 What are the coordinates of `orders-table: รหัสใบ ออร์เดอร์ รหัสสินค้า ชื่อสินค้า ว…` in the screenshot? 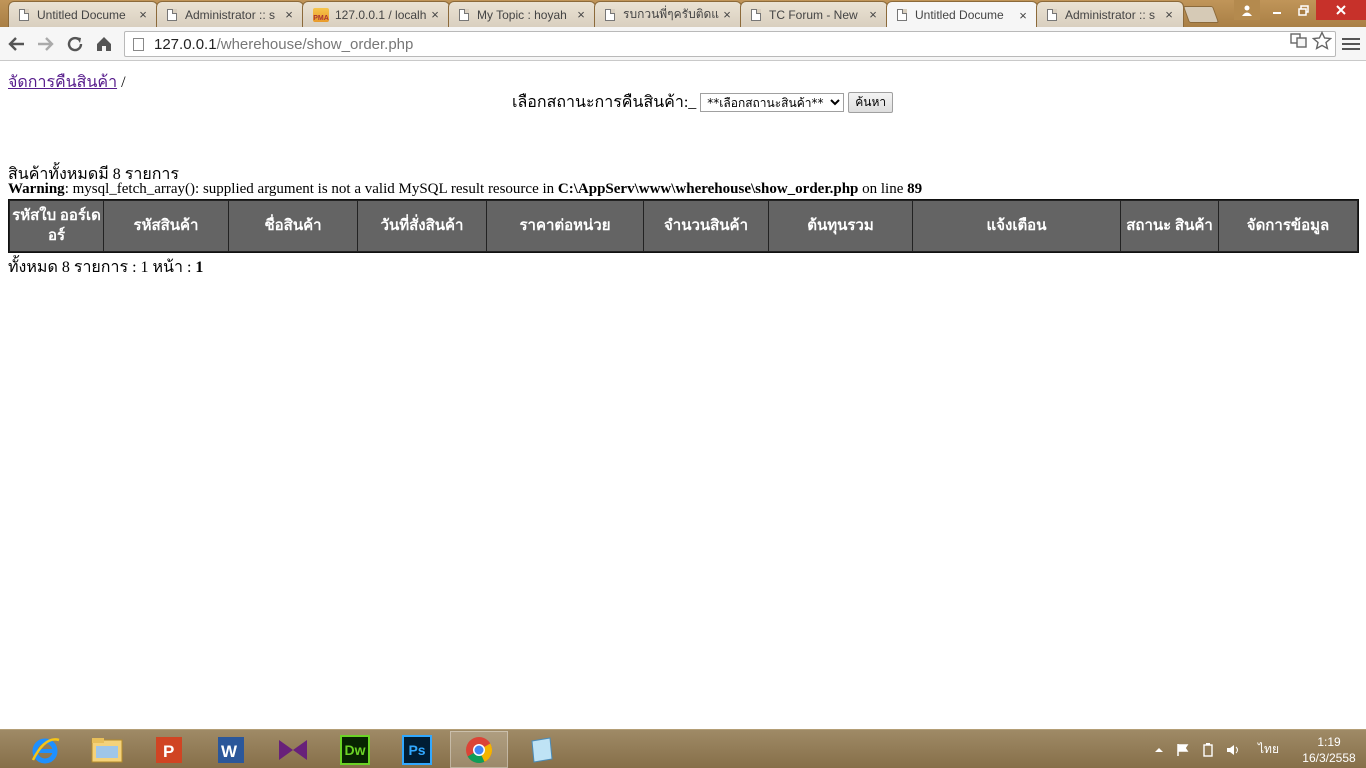 It's located at (683, 226).